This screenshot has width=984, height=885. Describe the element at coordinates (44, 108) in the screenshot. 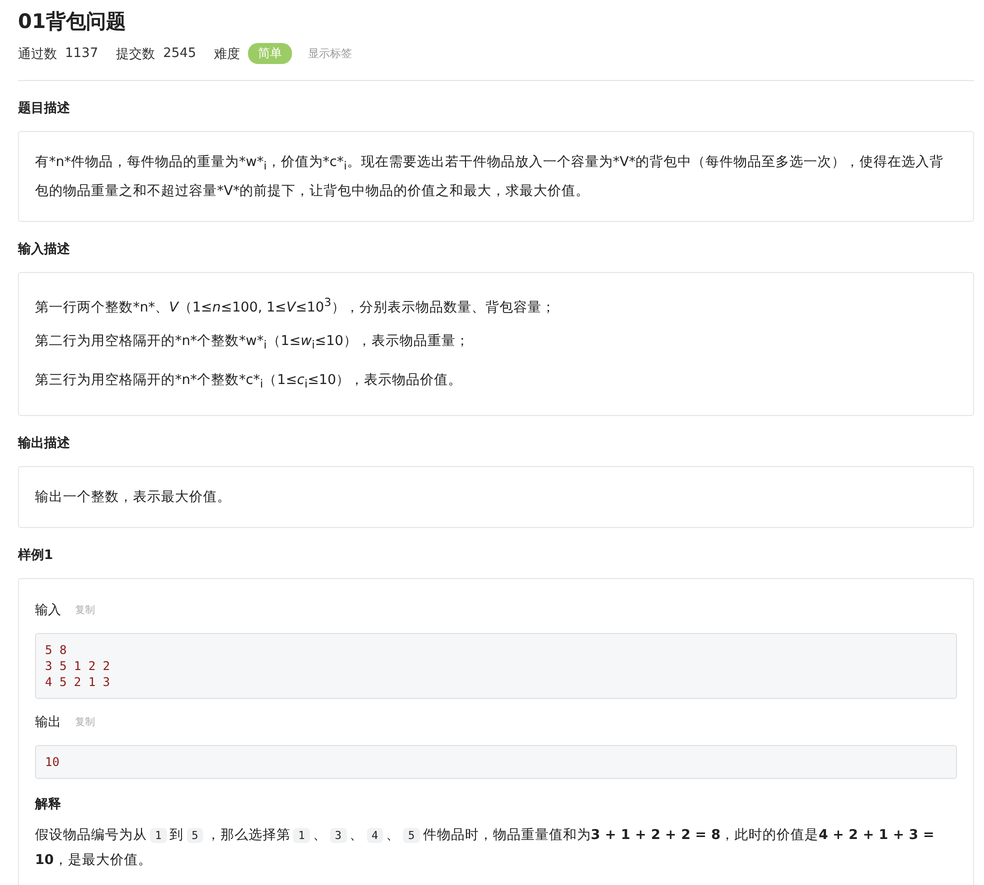

I see `section-heading: 题目描述` at that location.